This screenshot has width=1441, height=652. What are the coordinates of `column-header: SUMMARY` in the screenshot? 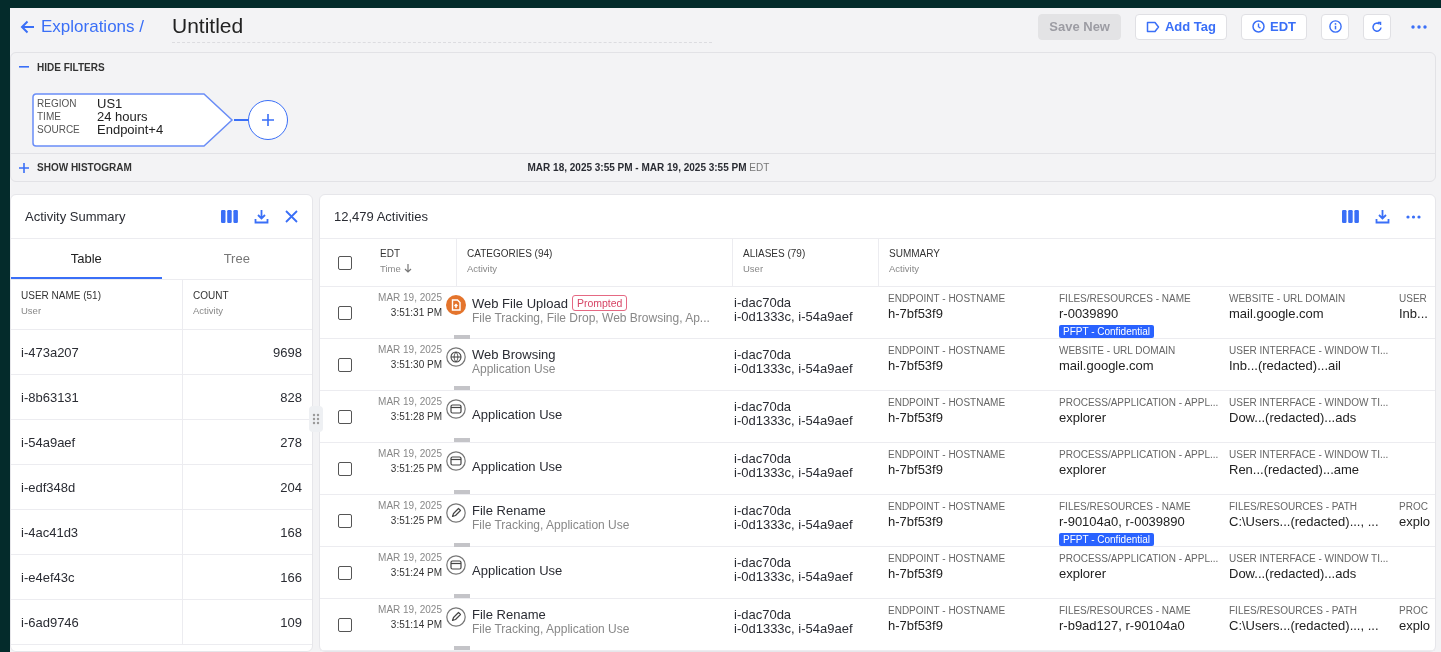 It's located at (1157, 253).